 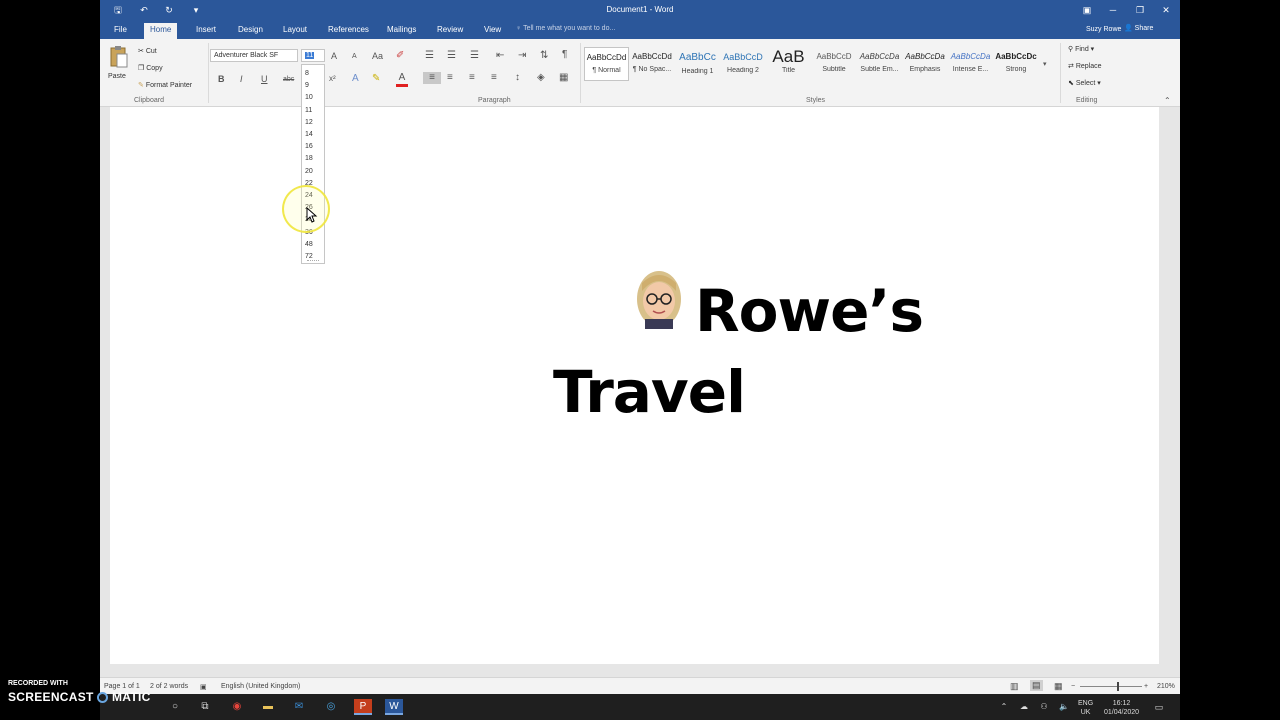 What do you see at coordinates (1103, 29) in the screenshot?
I see `user-name: Suzy Rowe` at bounding box center [1103, 29].